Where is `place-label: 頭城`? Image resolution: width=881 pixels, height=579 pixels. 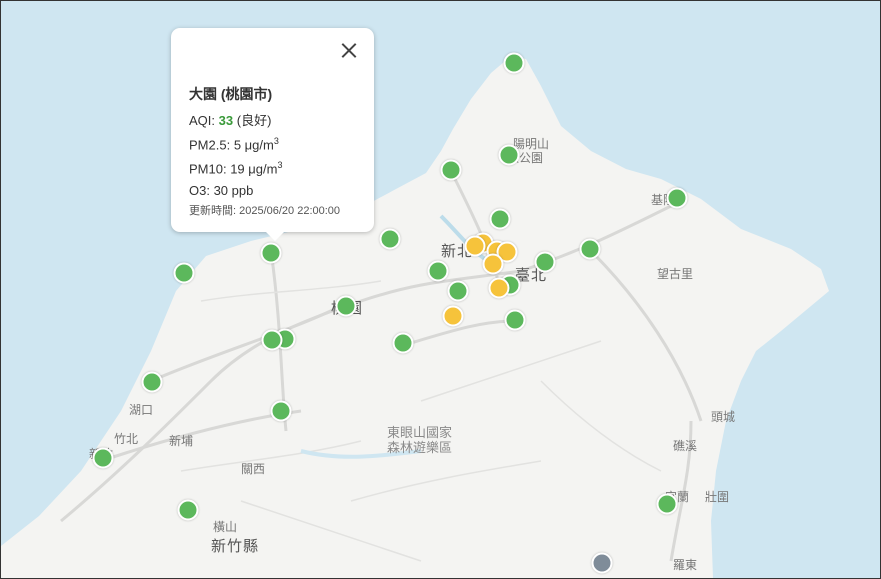 place-label: 頭城 is located at coordinates (723, 417).